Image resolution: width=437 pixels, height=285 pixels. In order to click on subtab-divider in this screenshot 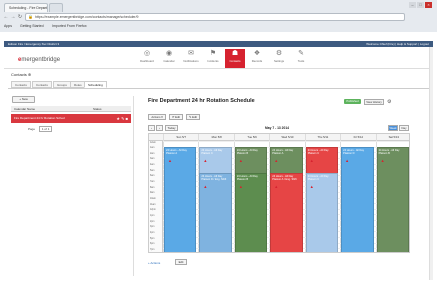, I will do `click(220, 88)`.